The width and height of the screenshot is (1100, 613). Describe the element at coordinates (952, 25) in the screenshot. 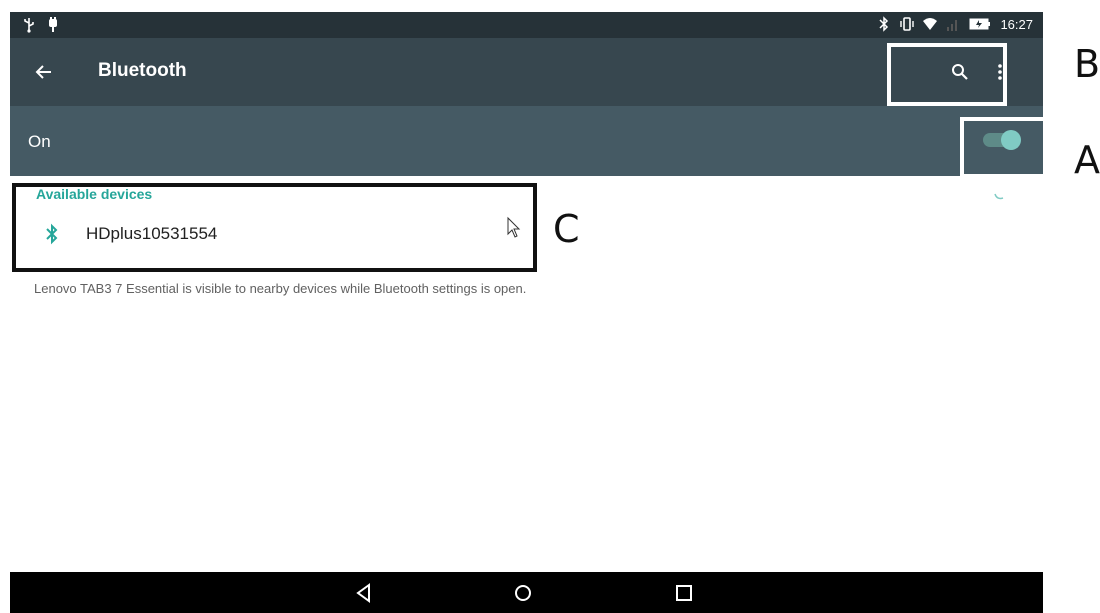

I see `signal-icon` at that location.